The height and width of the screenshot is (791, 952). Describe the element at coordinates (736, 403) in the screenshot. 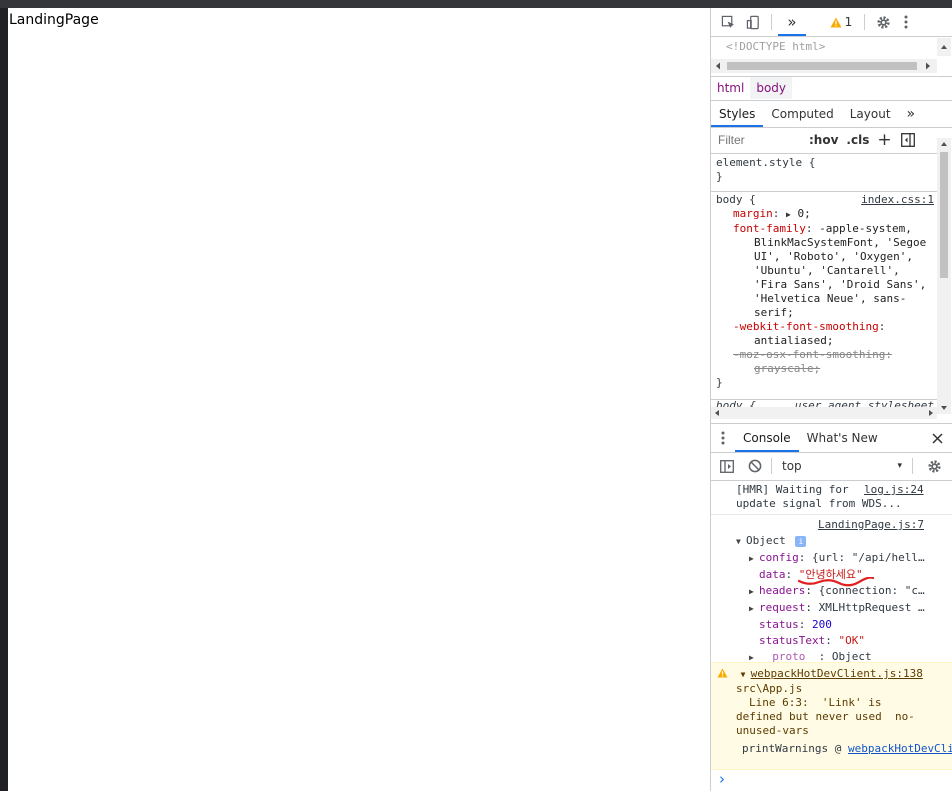

I see `ua-rule-selector: body {` at that location.